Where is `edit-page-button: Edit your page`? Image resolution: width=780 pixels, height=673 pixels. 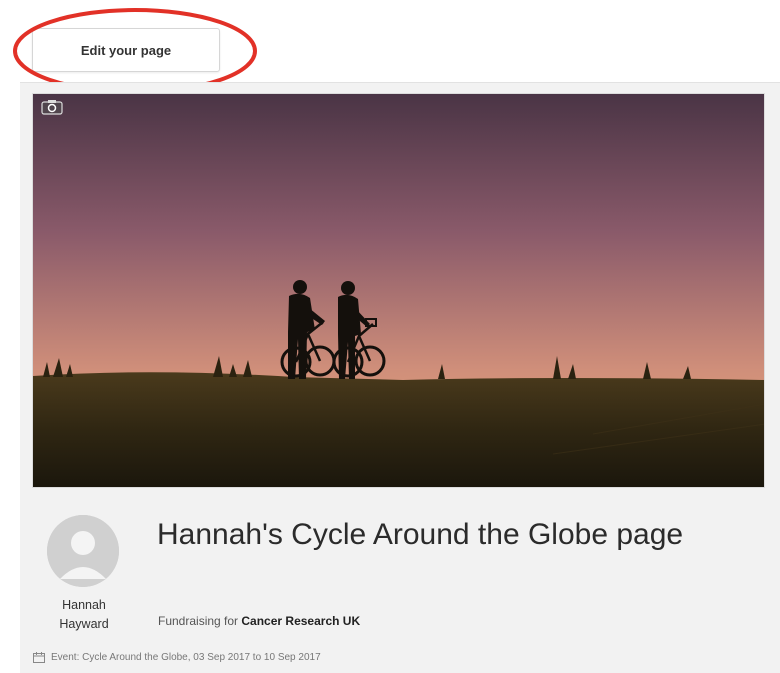 edit-page-button: Edit your page is located at coordinates (126, 50).